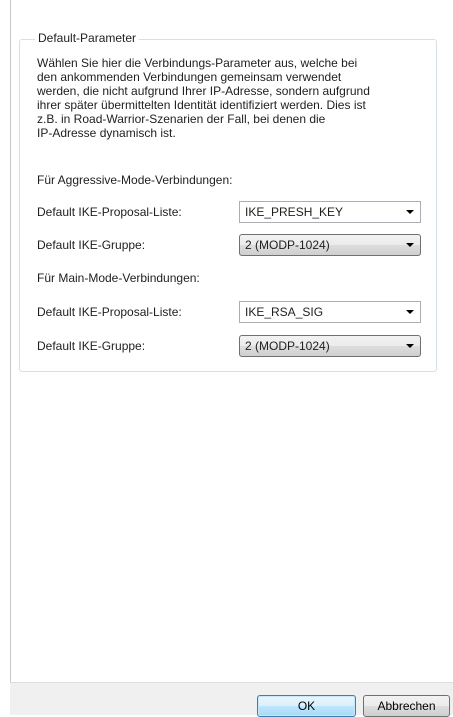 The height and width of the screenshot is (717, 453). Describe the element at coordinates (287, 346) in the screenshot. I see `main-group-value: 2 (MODP-1024)` at that location.